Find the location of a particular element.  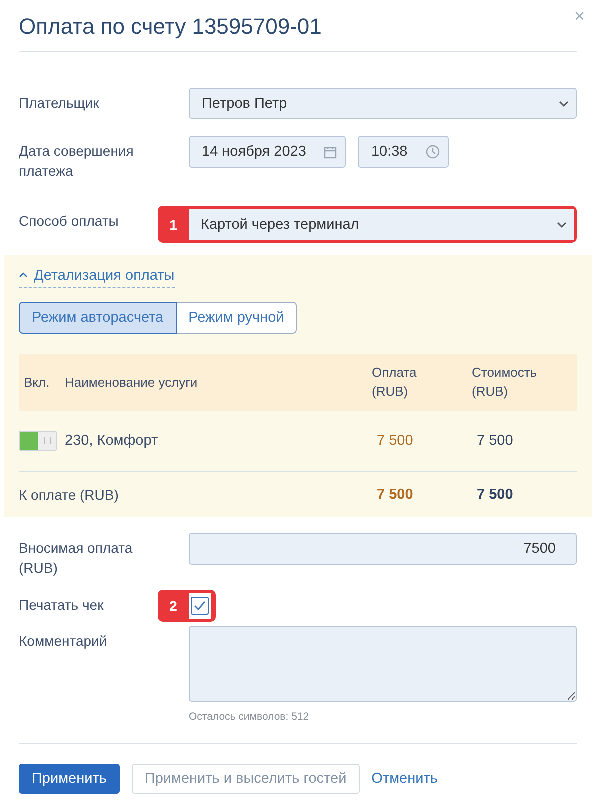

field-label: Печатать чек is located at coordinates (62, 605).